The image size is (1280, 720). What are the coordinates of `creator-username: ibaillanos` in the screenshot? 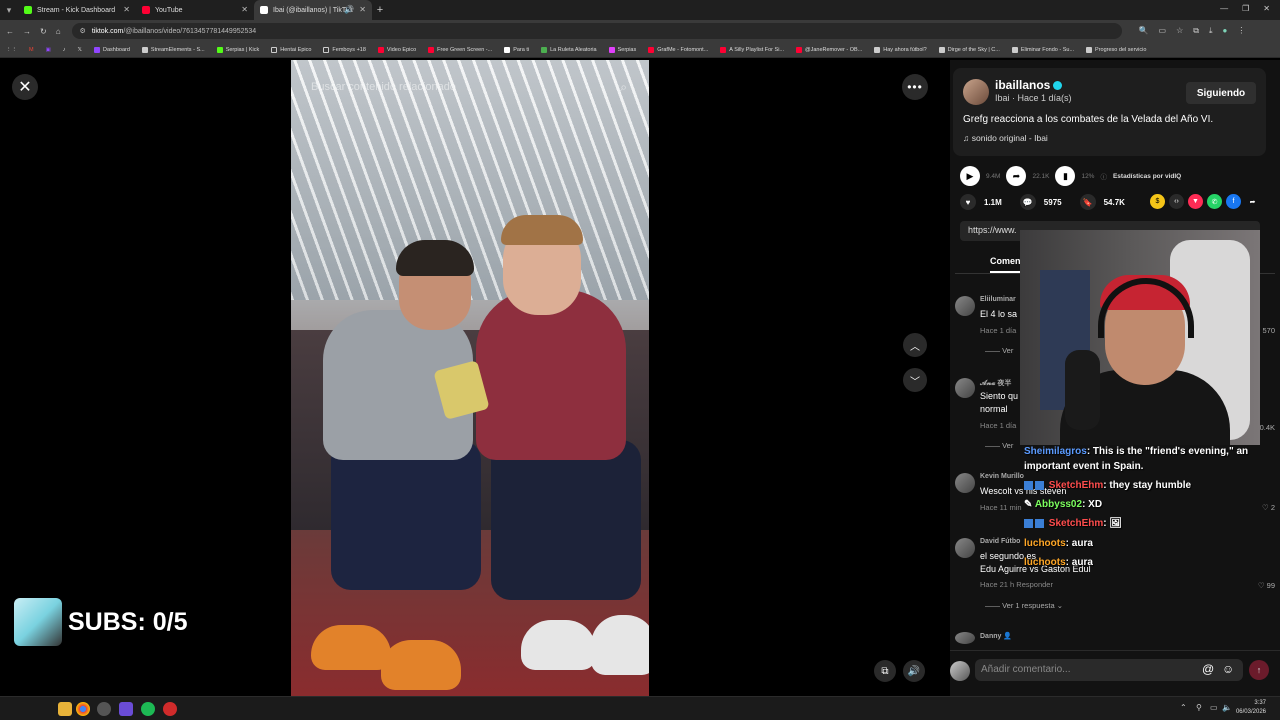 It's located at (1029, 85).